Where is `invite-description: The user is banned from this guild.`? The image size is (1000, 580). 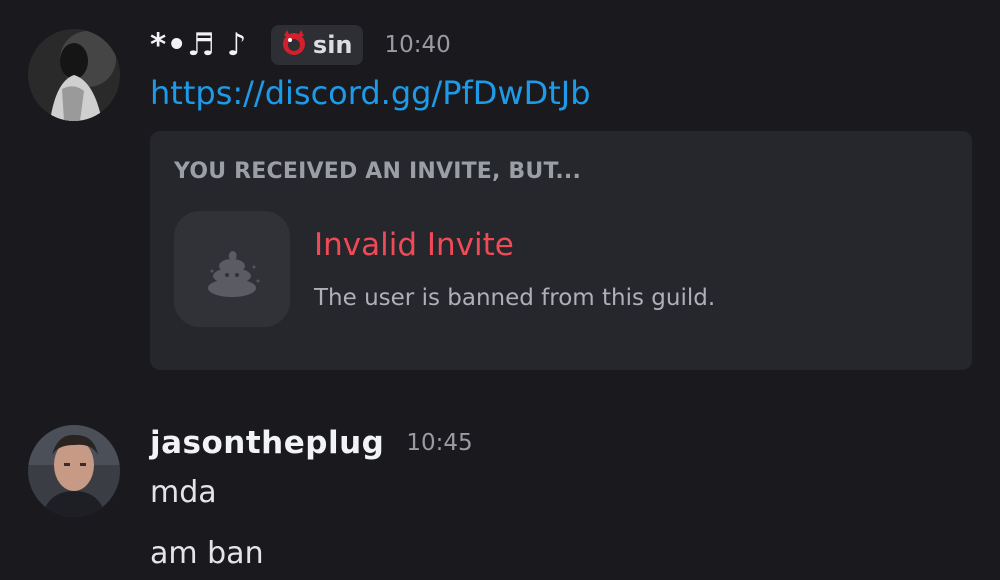 invite-description: The user is banned from this guild. is located at coordinates (515, 298).